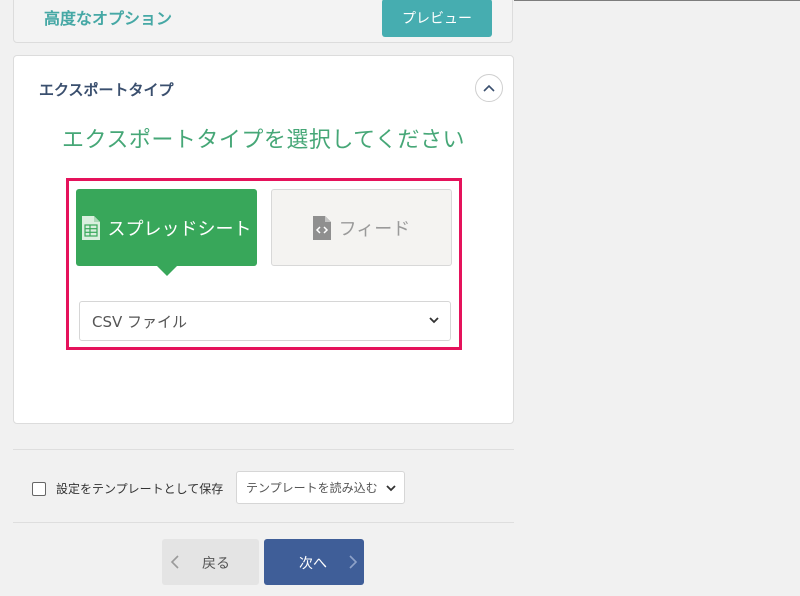  What do you see at coordinates (264, 264) in the screenshot?
I see `export-type-highlight: スプレッドシート フィード CSV ファイル` at bounding box center [264, 264].